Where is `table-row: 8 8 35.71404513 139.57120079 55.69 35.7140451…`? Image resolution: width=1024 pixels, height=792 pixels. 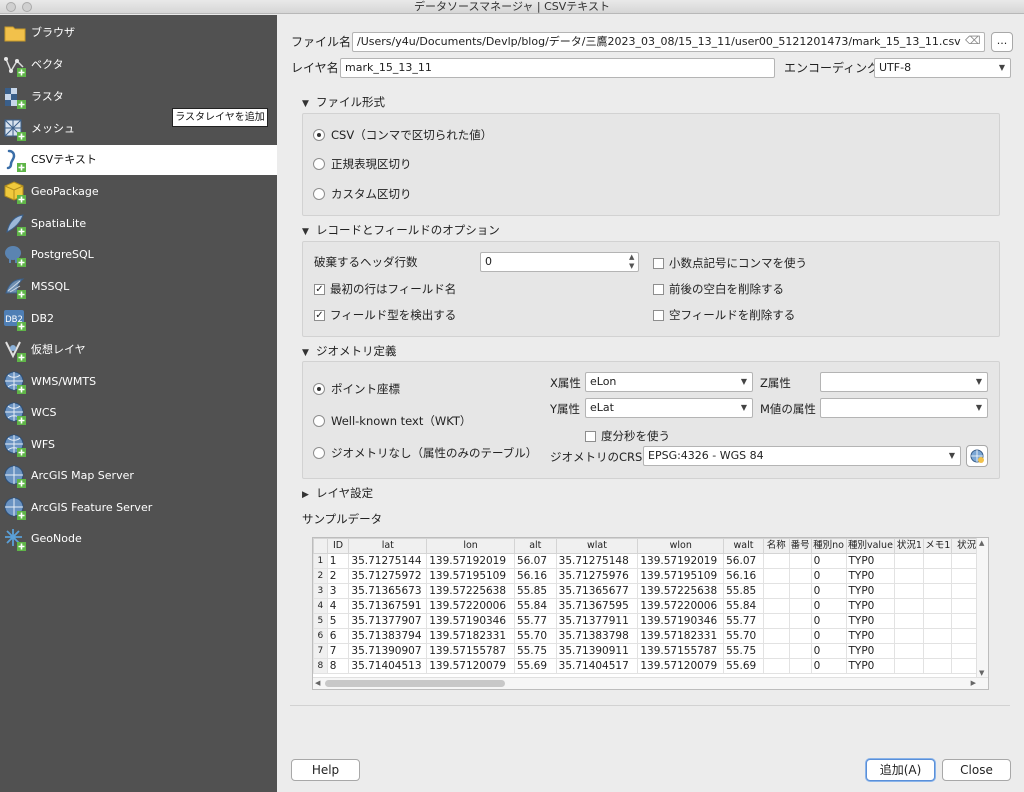 table-row: 8 8 35.71404513 139.57120079 55.69 35.7140451… is located at coordinates (650, 666).